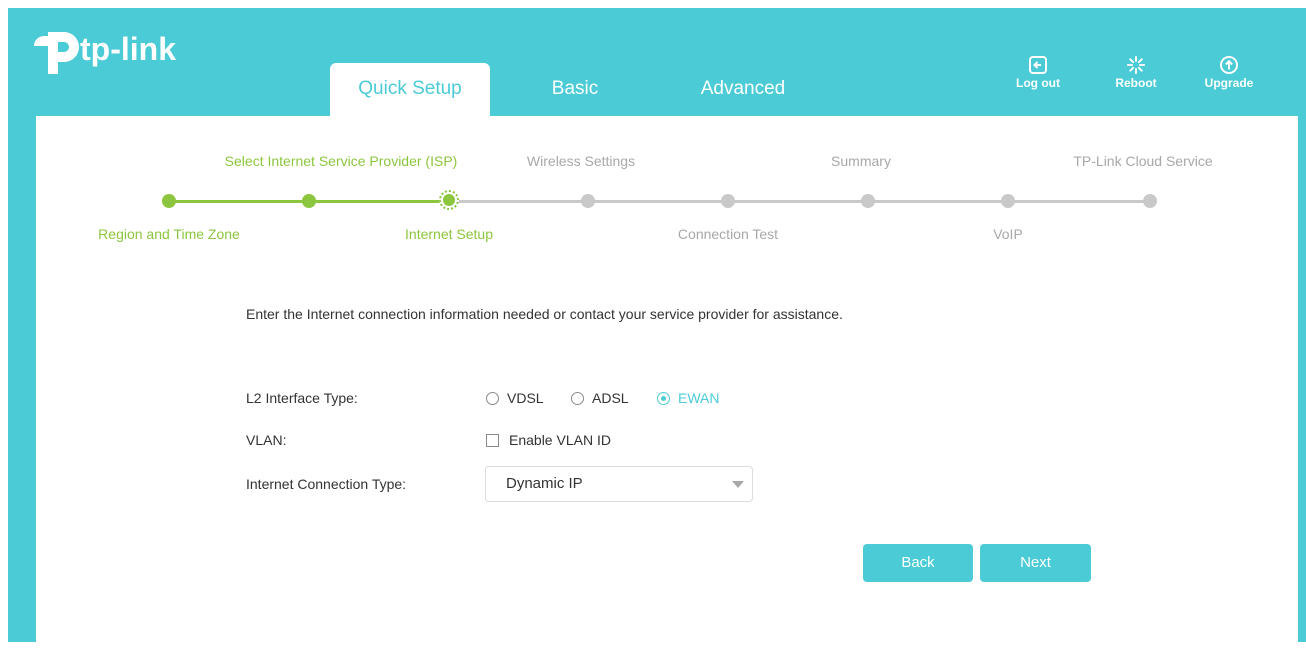  Describe the element at coordinates (868, 201) in the screenshot. I see `step-dot-summary` at that location.